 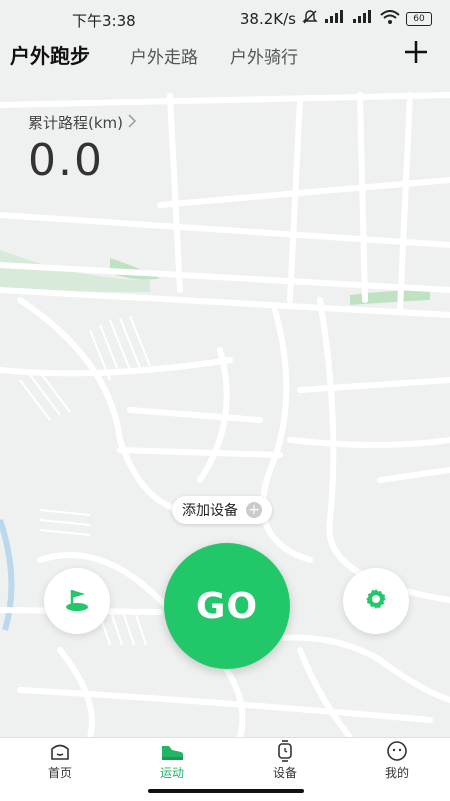 I want to click on signal-icon, so click(x=335, y=19).